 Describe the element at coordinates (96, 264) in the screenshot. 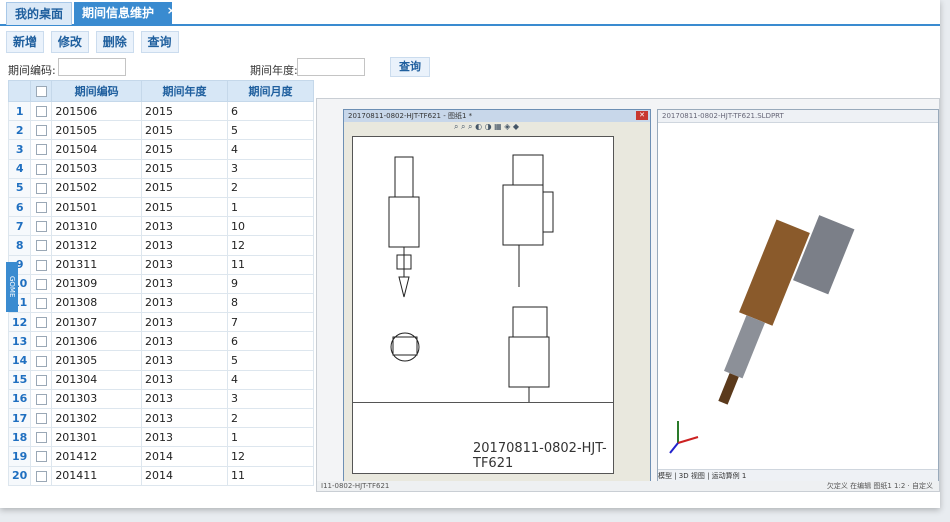

I see `cell-code: 201311` at that location.